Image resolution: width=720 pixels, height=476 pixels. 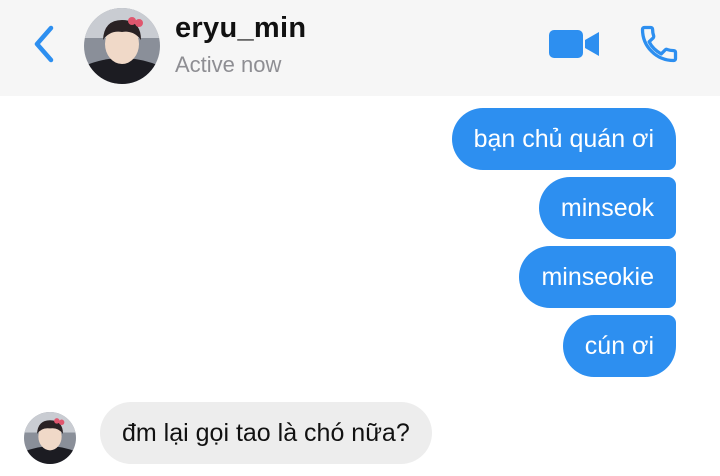 What do you see at coordinates (122, 46) in the screenshot?
I see `contact-avatar` at bounding box center [122, 46].